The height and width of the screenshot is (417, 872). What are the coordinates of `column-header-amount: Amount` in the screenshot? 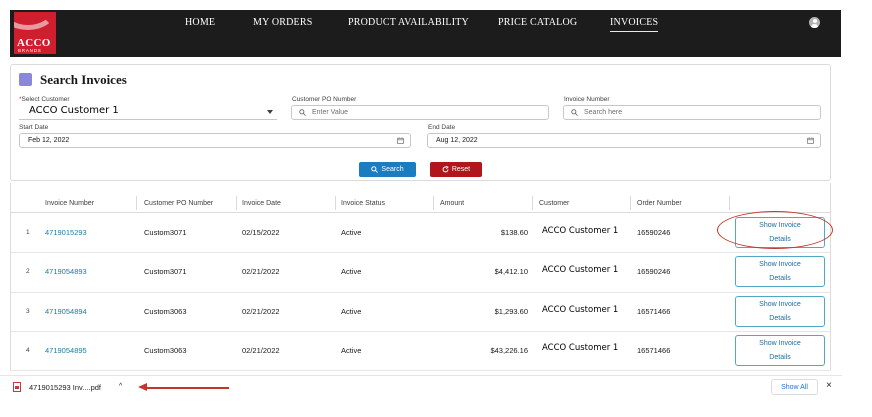 It's located at (452, 203).